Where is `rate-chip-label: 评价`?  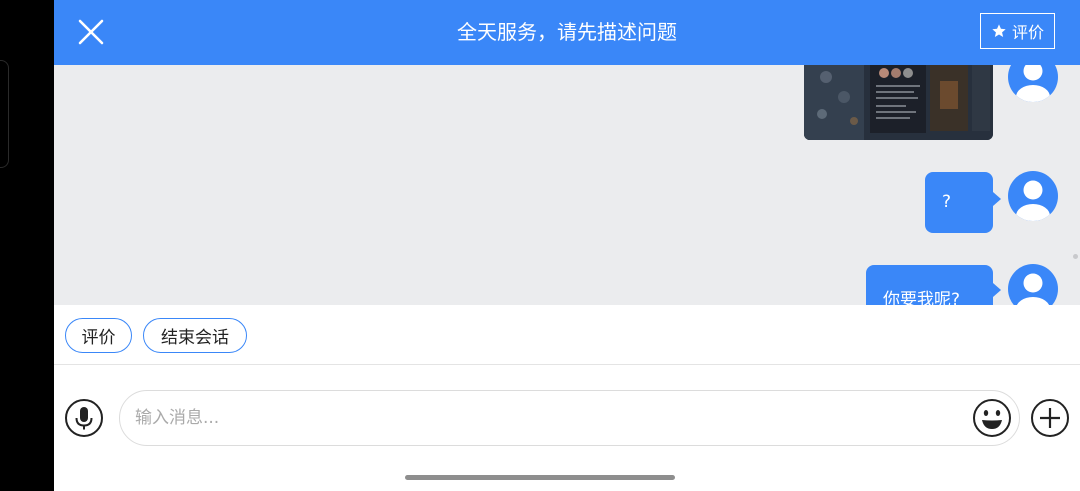 rate-chip-label: 评价 is located at coordinates (98, 338).